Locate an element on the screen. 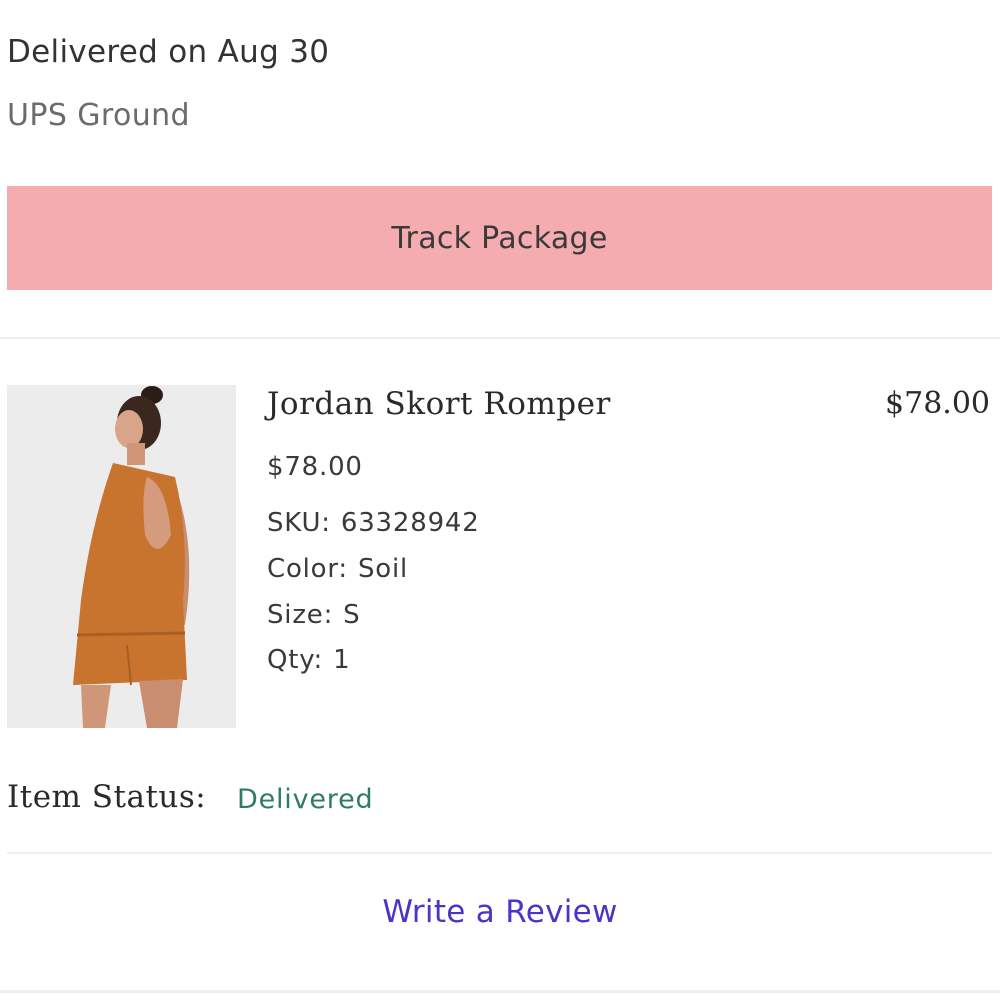 Image resolution: width=1000 pixels, height=1000 pixels. color-value: Soil is located at coordinates (383, 569).